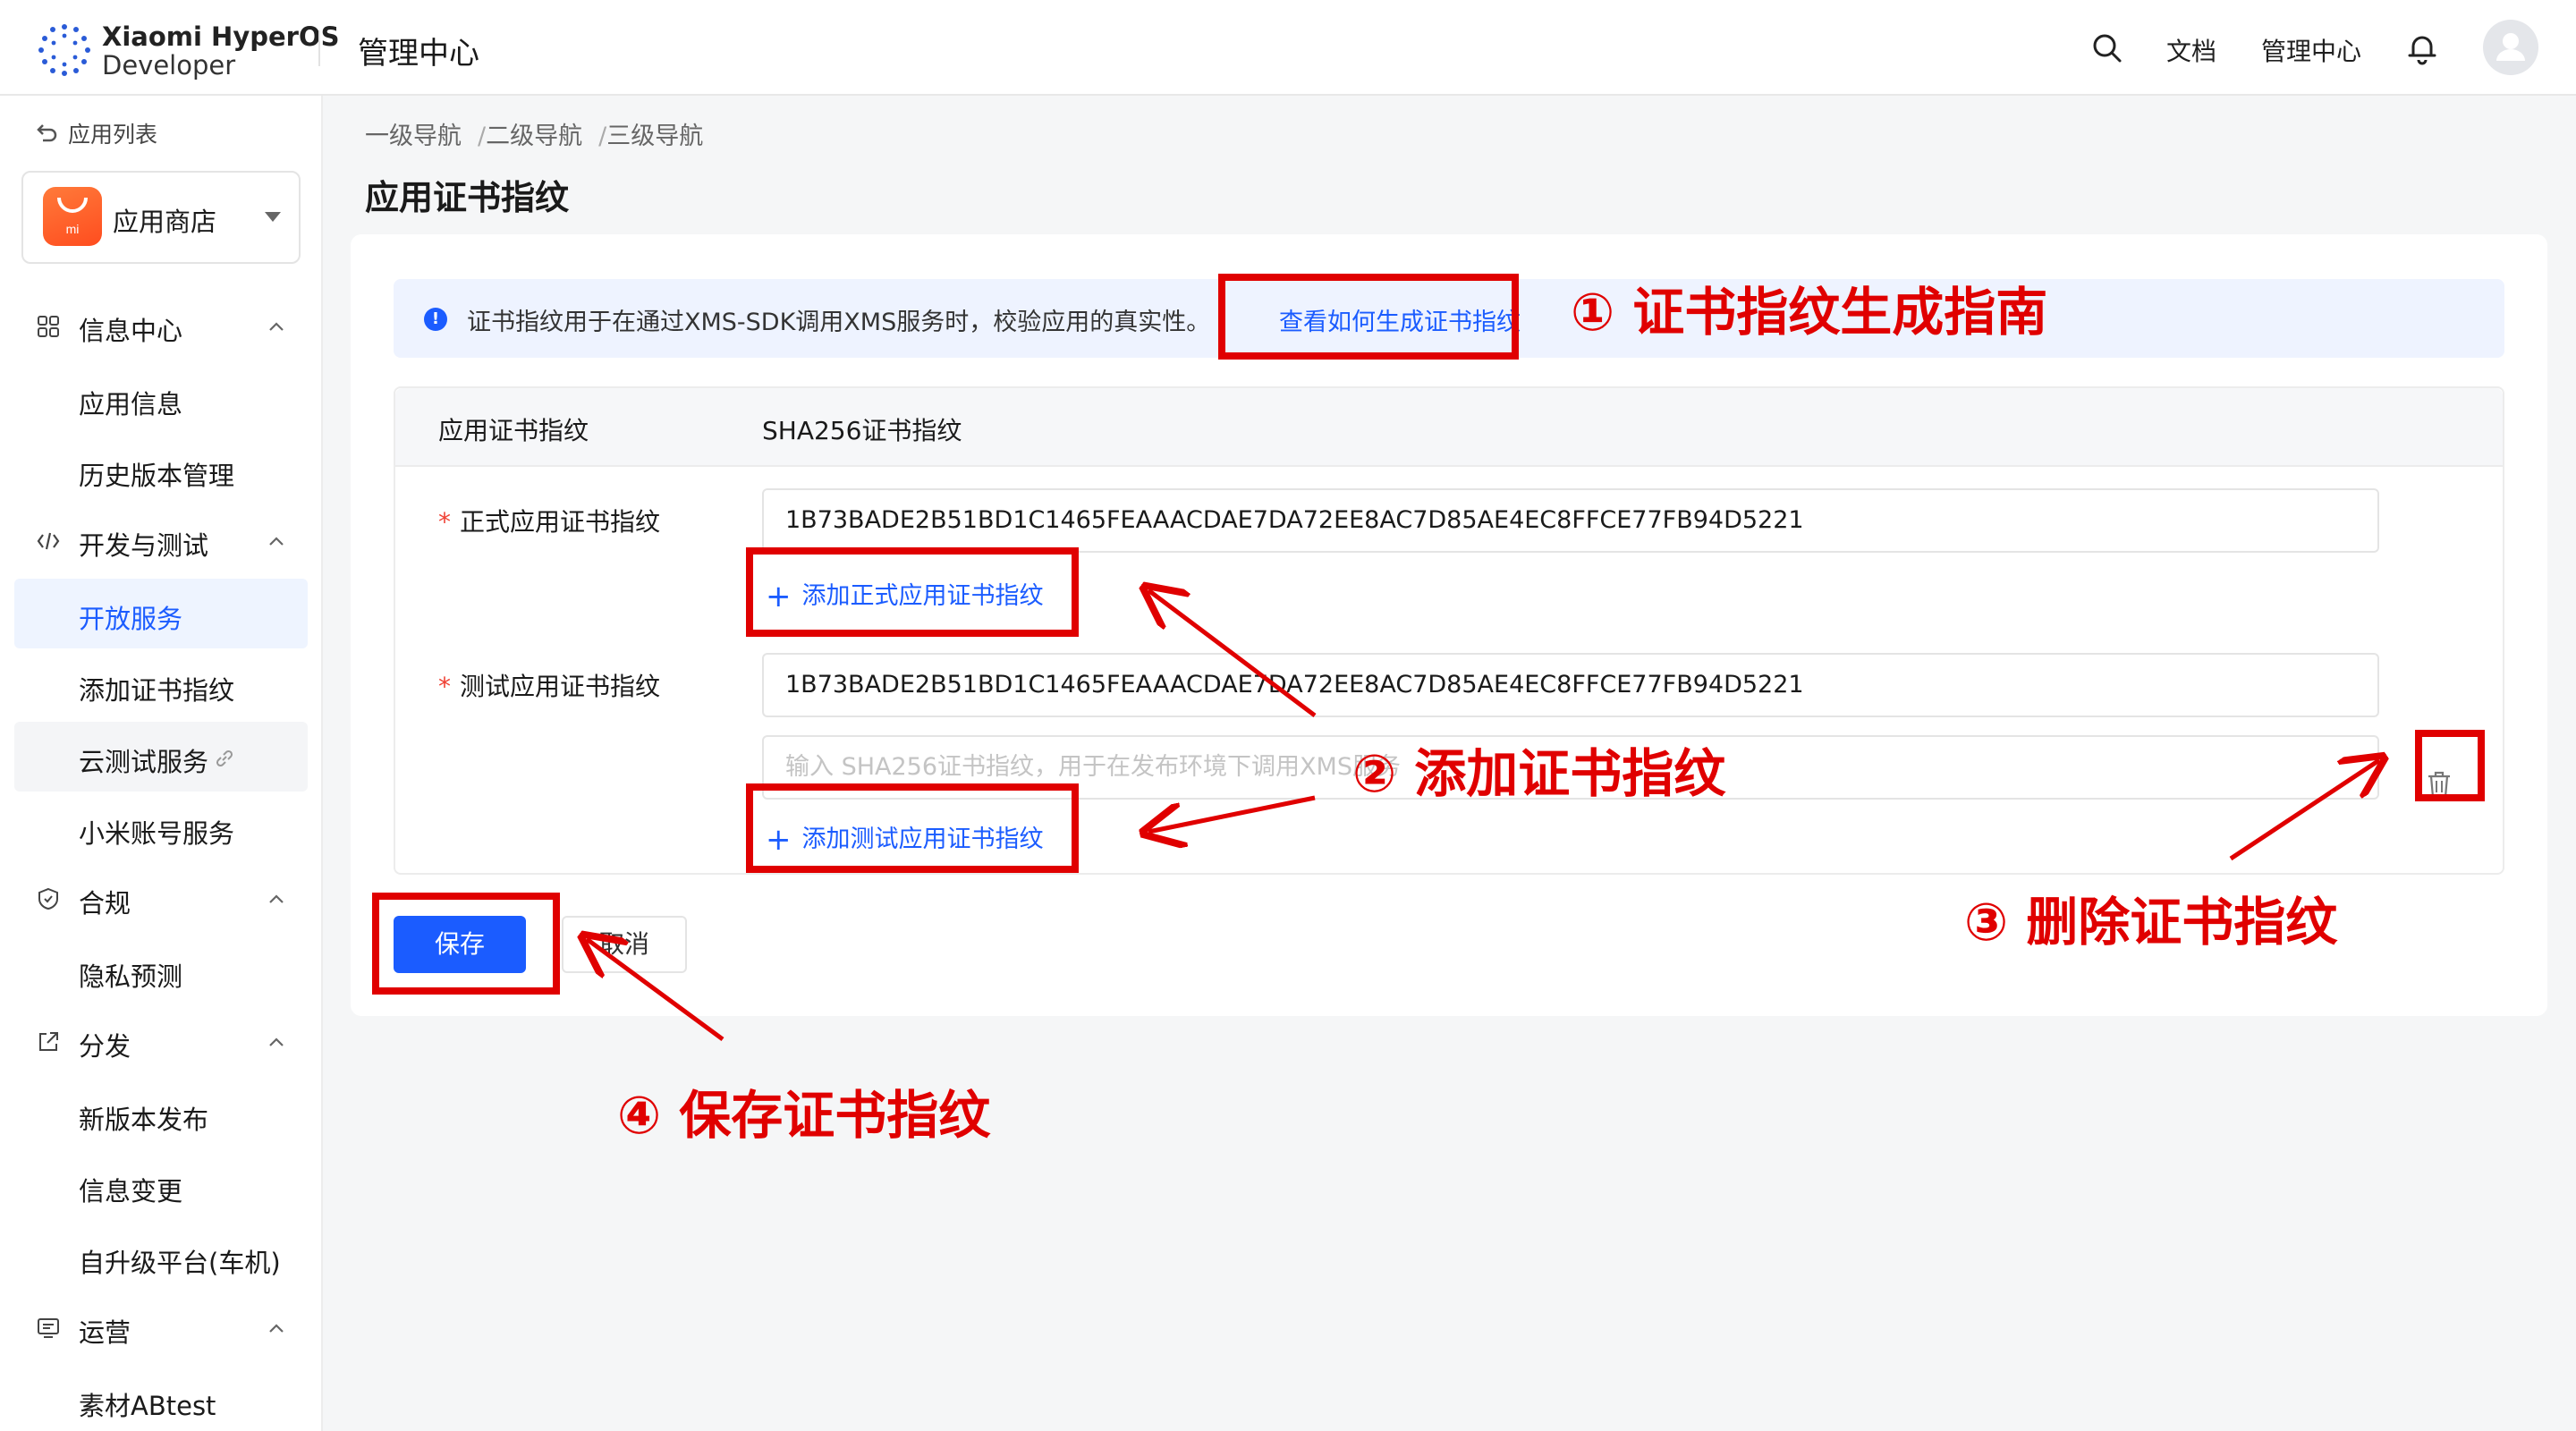 This screenshot has width=2576, height=1431. What do you see at coordinates (2151, 923) in the screenshot?
I see `annotation-3: ③ 删除证书指纹` at bounding box center [2151, 923].